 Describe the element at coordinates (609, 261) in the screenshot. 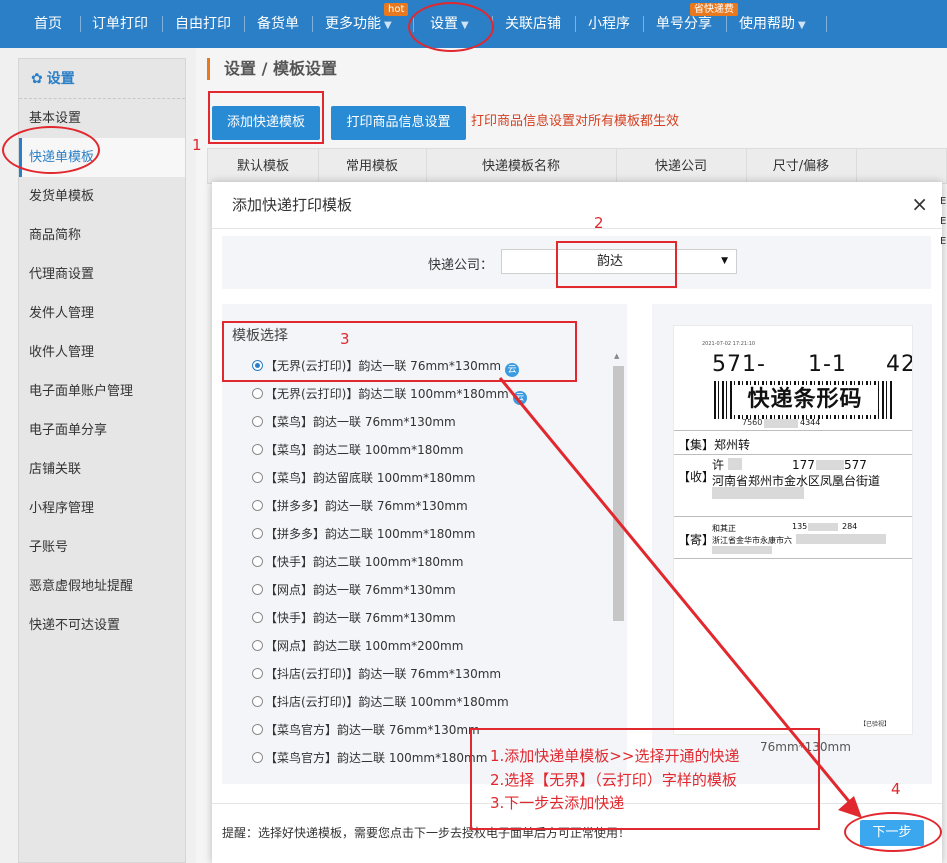

I see `company-select-value: 韵达` at that location.